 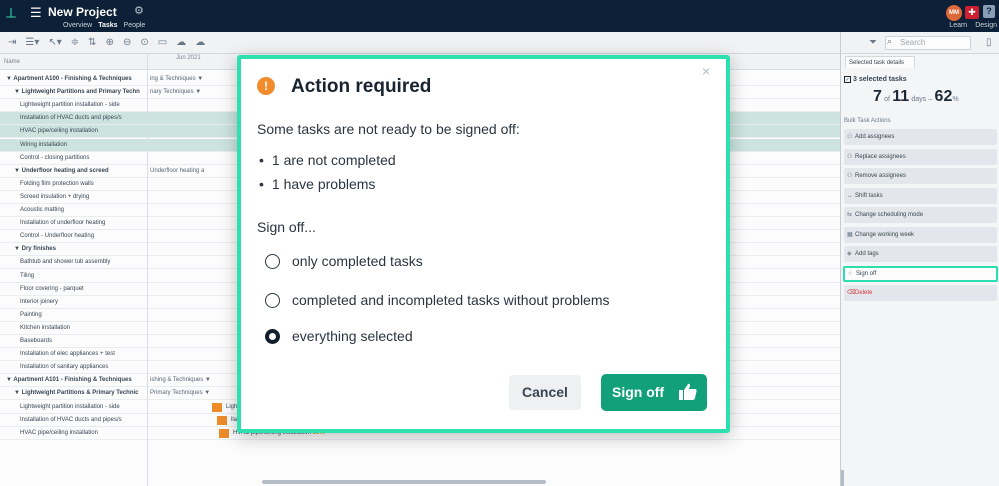 I want to click on issue-list: 1 are not completed 1 have problems, so click(x=327, y=175).